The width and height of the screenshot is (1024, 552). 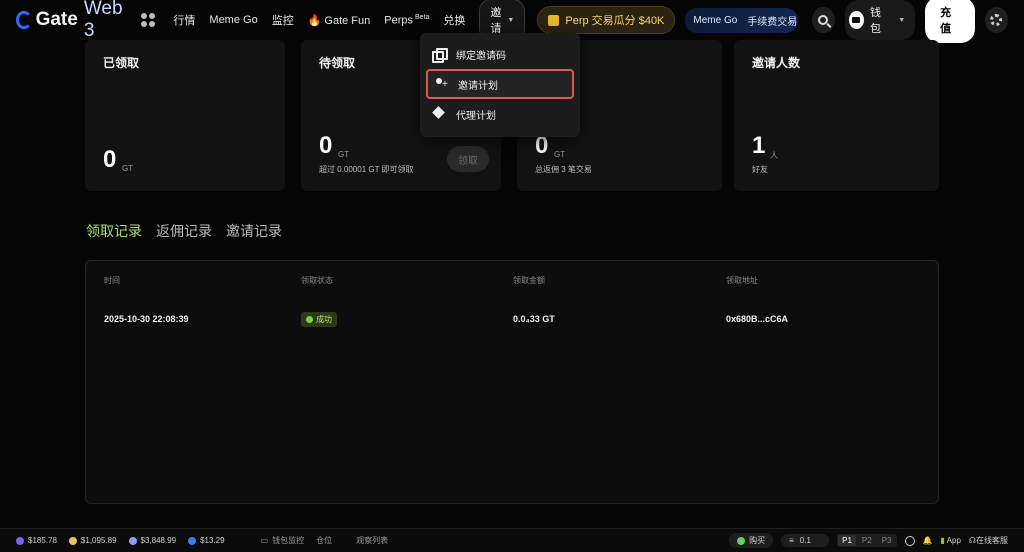 I want to click on support-label: 在线客服, so click(x=992, y=540).